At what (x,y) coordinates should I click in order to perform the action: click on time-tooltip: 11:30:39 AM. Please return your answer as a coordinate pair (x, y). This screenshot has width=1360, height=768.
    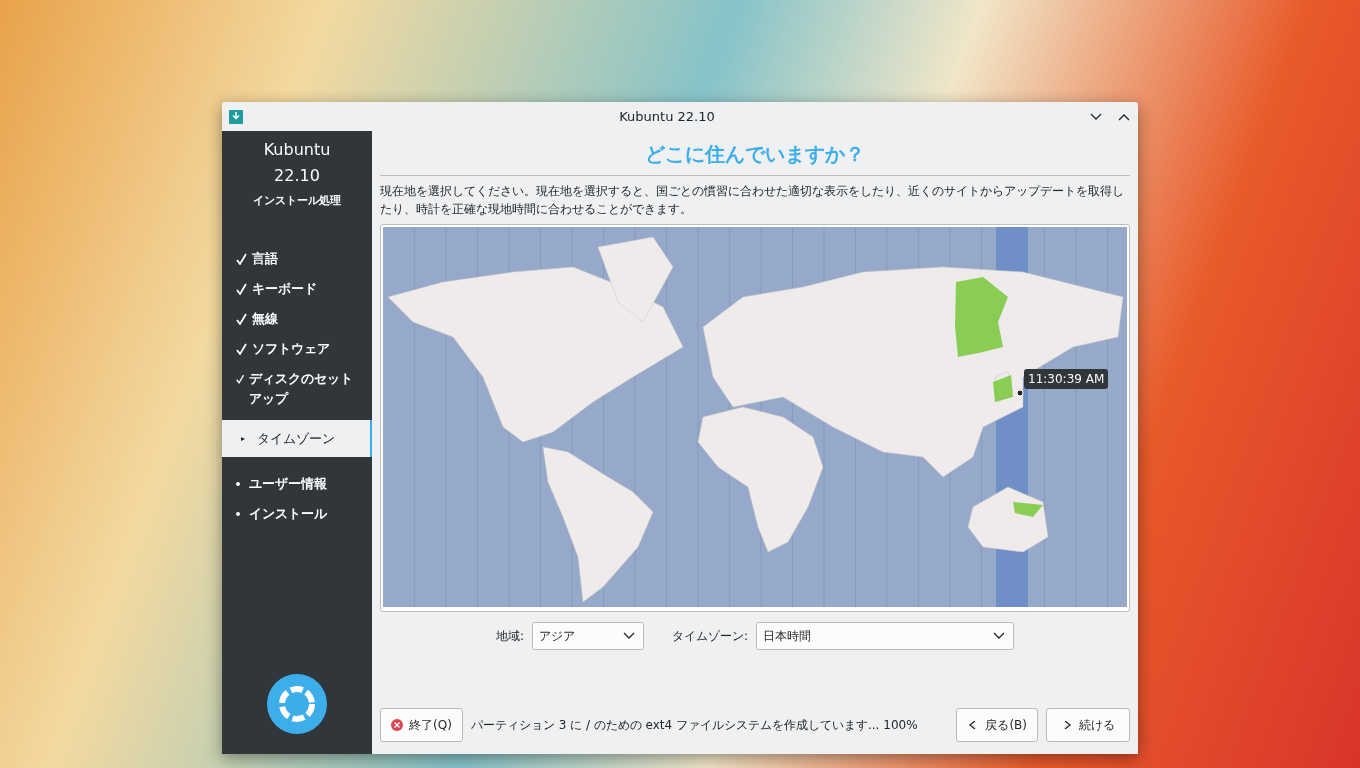
    Looking at the image, I should click on (1066, 379).